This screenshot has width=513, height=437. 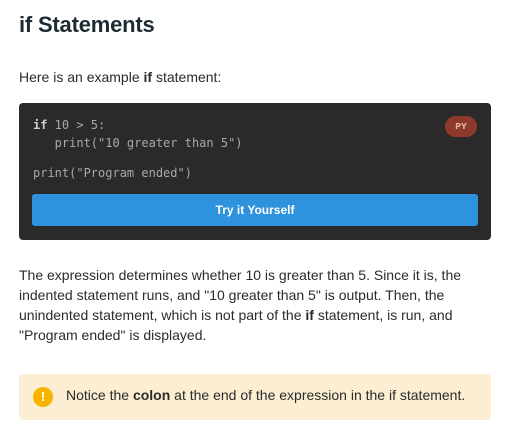 What do you see at coordinates (309, 315) in the screenshot?
I see `explanation-keyword: if` at bounding box center [309, 315].